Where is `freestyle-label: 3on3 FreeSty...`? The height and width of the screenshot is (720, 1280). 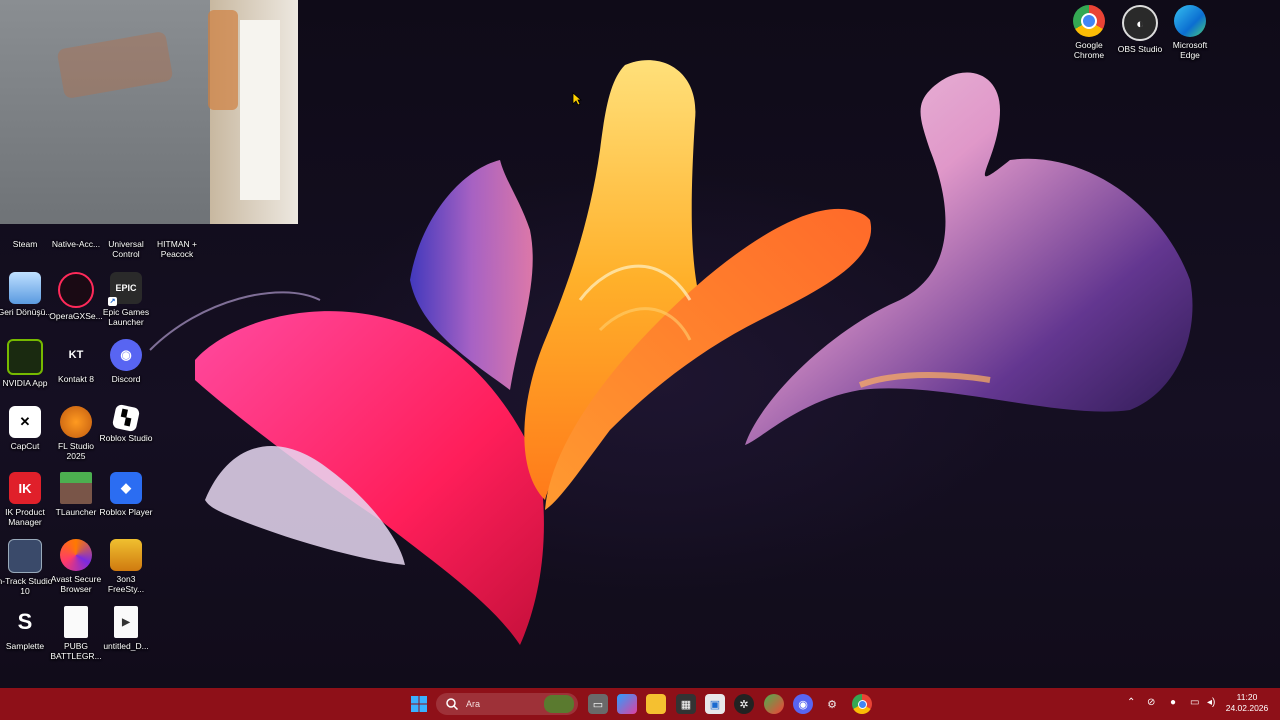
freestyle-label: 3on3 FreeSty... is located at coordinates (126, 584).